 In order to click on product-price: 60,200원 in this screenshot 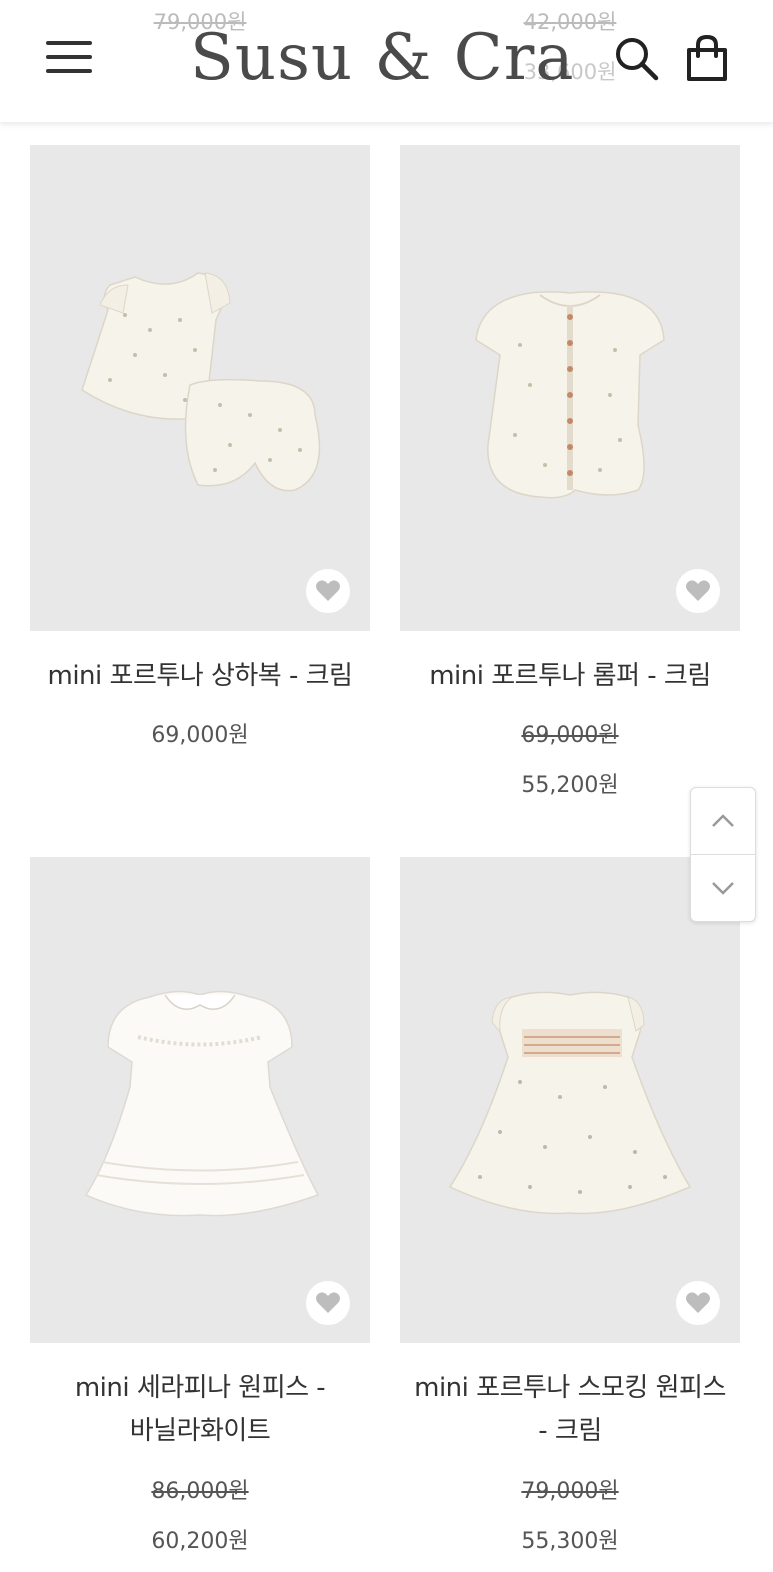, I will do `click(200, 1541)`.